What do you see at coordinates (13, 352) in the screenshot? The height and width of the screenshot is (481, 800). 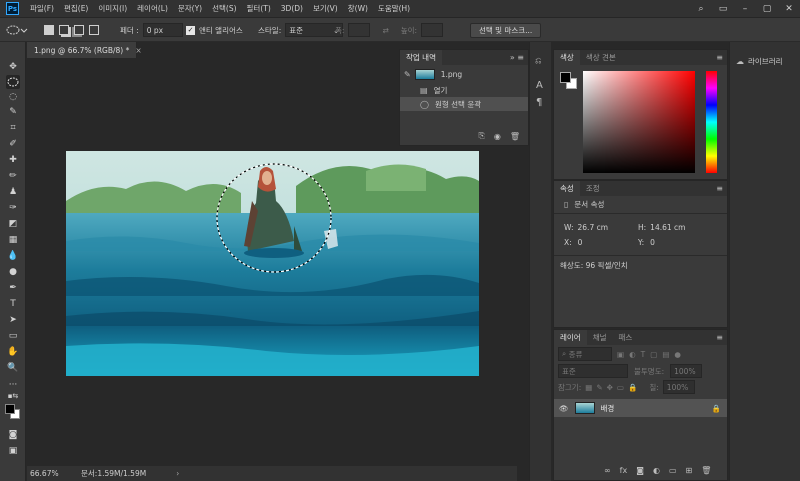 I see `hand-tool-icon: ✋` at bounding box center [13, 352].